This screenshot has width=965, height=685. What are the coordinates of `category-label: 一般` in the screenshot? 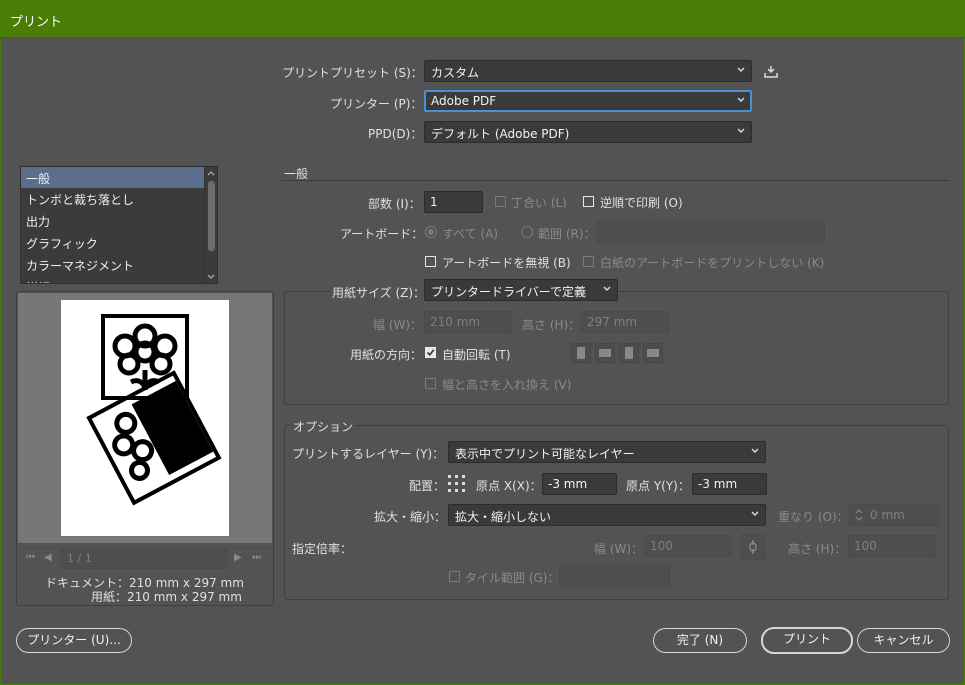 It's located at (38, 179).